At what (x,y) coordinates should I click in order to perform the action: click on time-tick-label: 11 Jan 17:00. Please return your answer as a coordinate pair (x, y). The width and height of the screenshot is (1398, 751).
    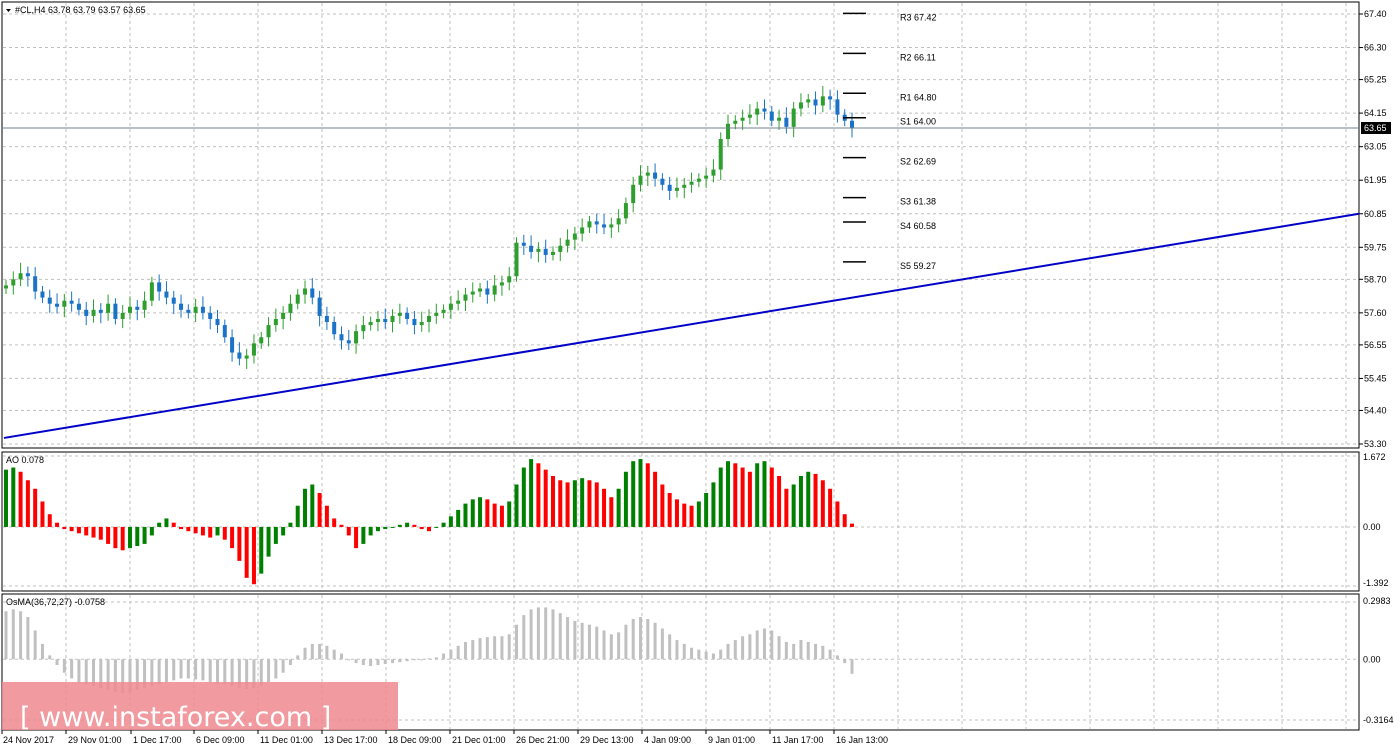
    Looking at the image, I should click on (797, 740).